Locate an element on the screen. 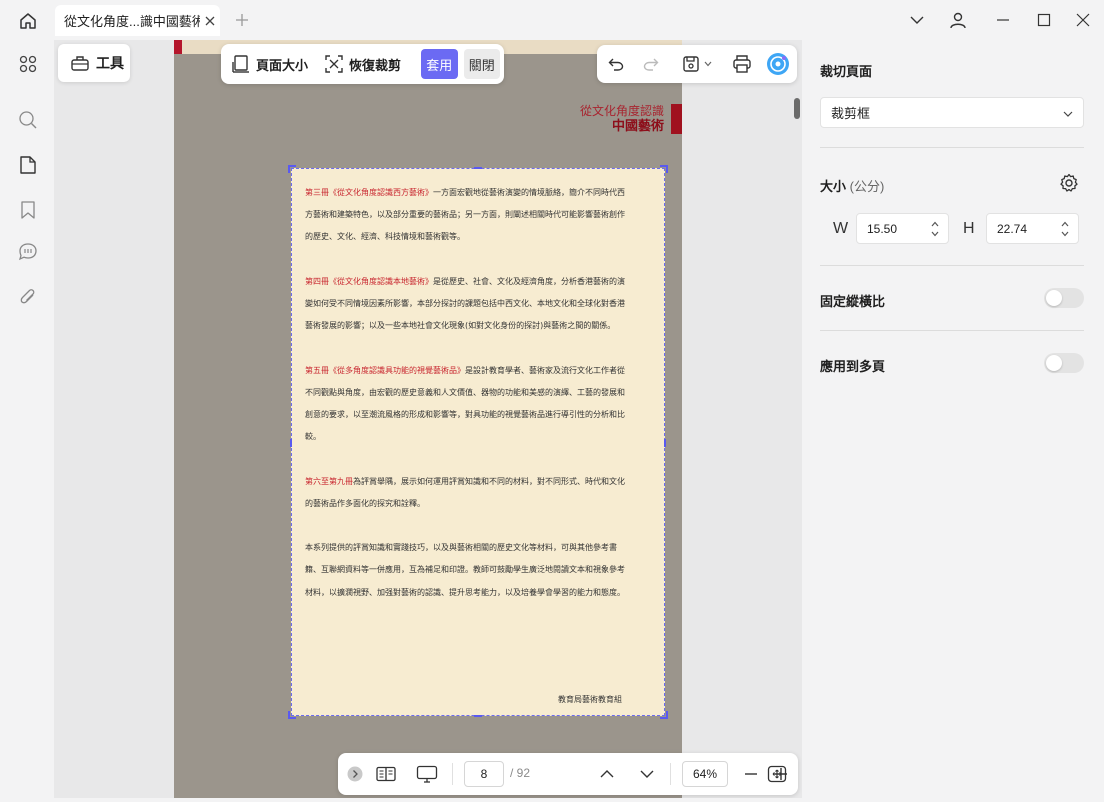  crop-handle-left is located at coordinates (291, 443).